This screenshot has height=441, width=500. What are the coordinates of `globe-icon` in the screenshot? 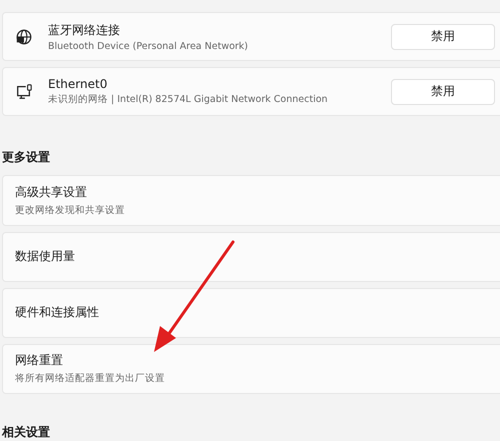 It's located at (24, 37).